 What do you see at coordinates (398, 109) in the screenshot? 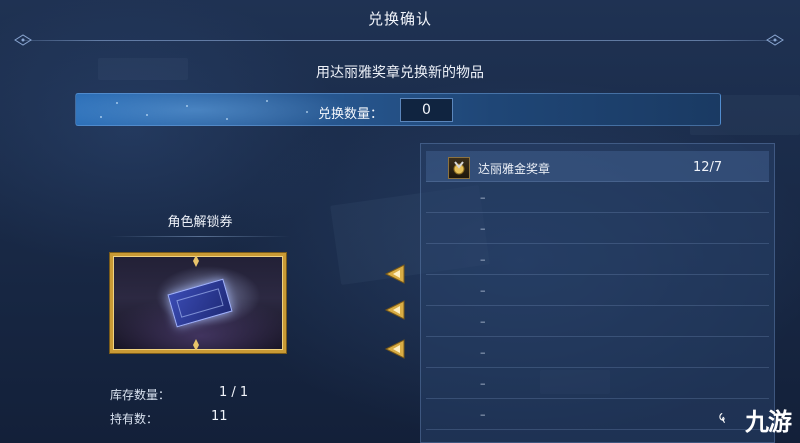
I see `quantity-bar` at bounding box center [398, 109].